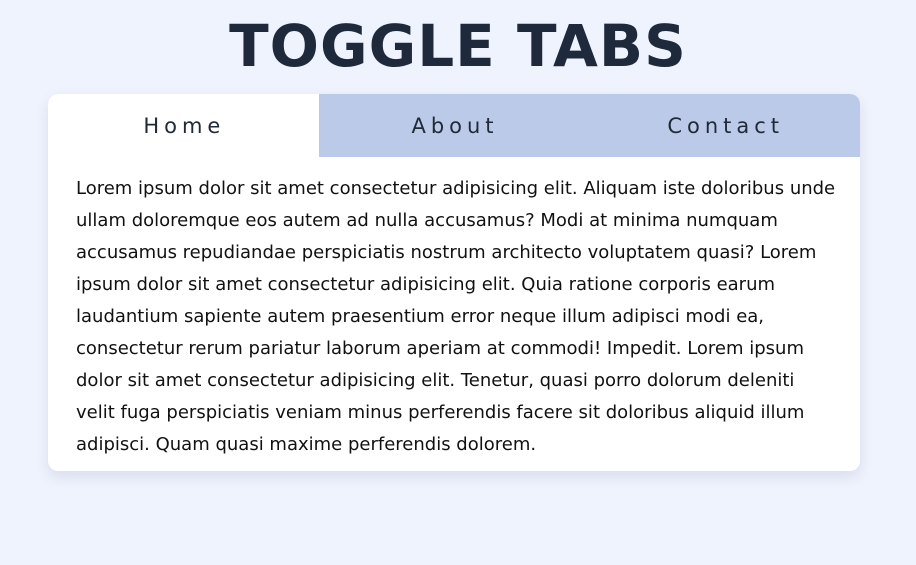 The width and height of the screenshot is (916, 565). I want to click on tab-bar: Home About Contact, so click(454, 125).